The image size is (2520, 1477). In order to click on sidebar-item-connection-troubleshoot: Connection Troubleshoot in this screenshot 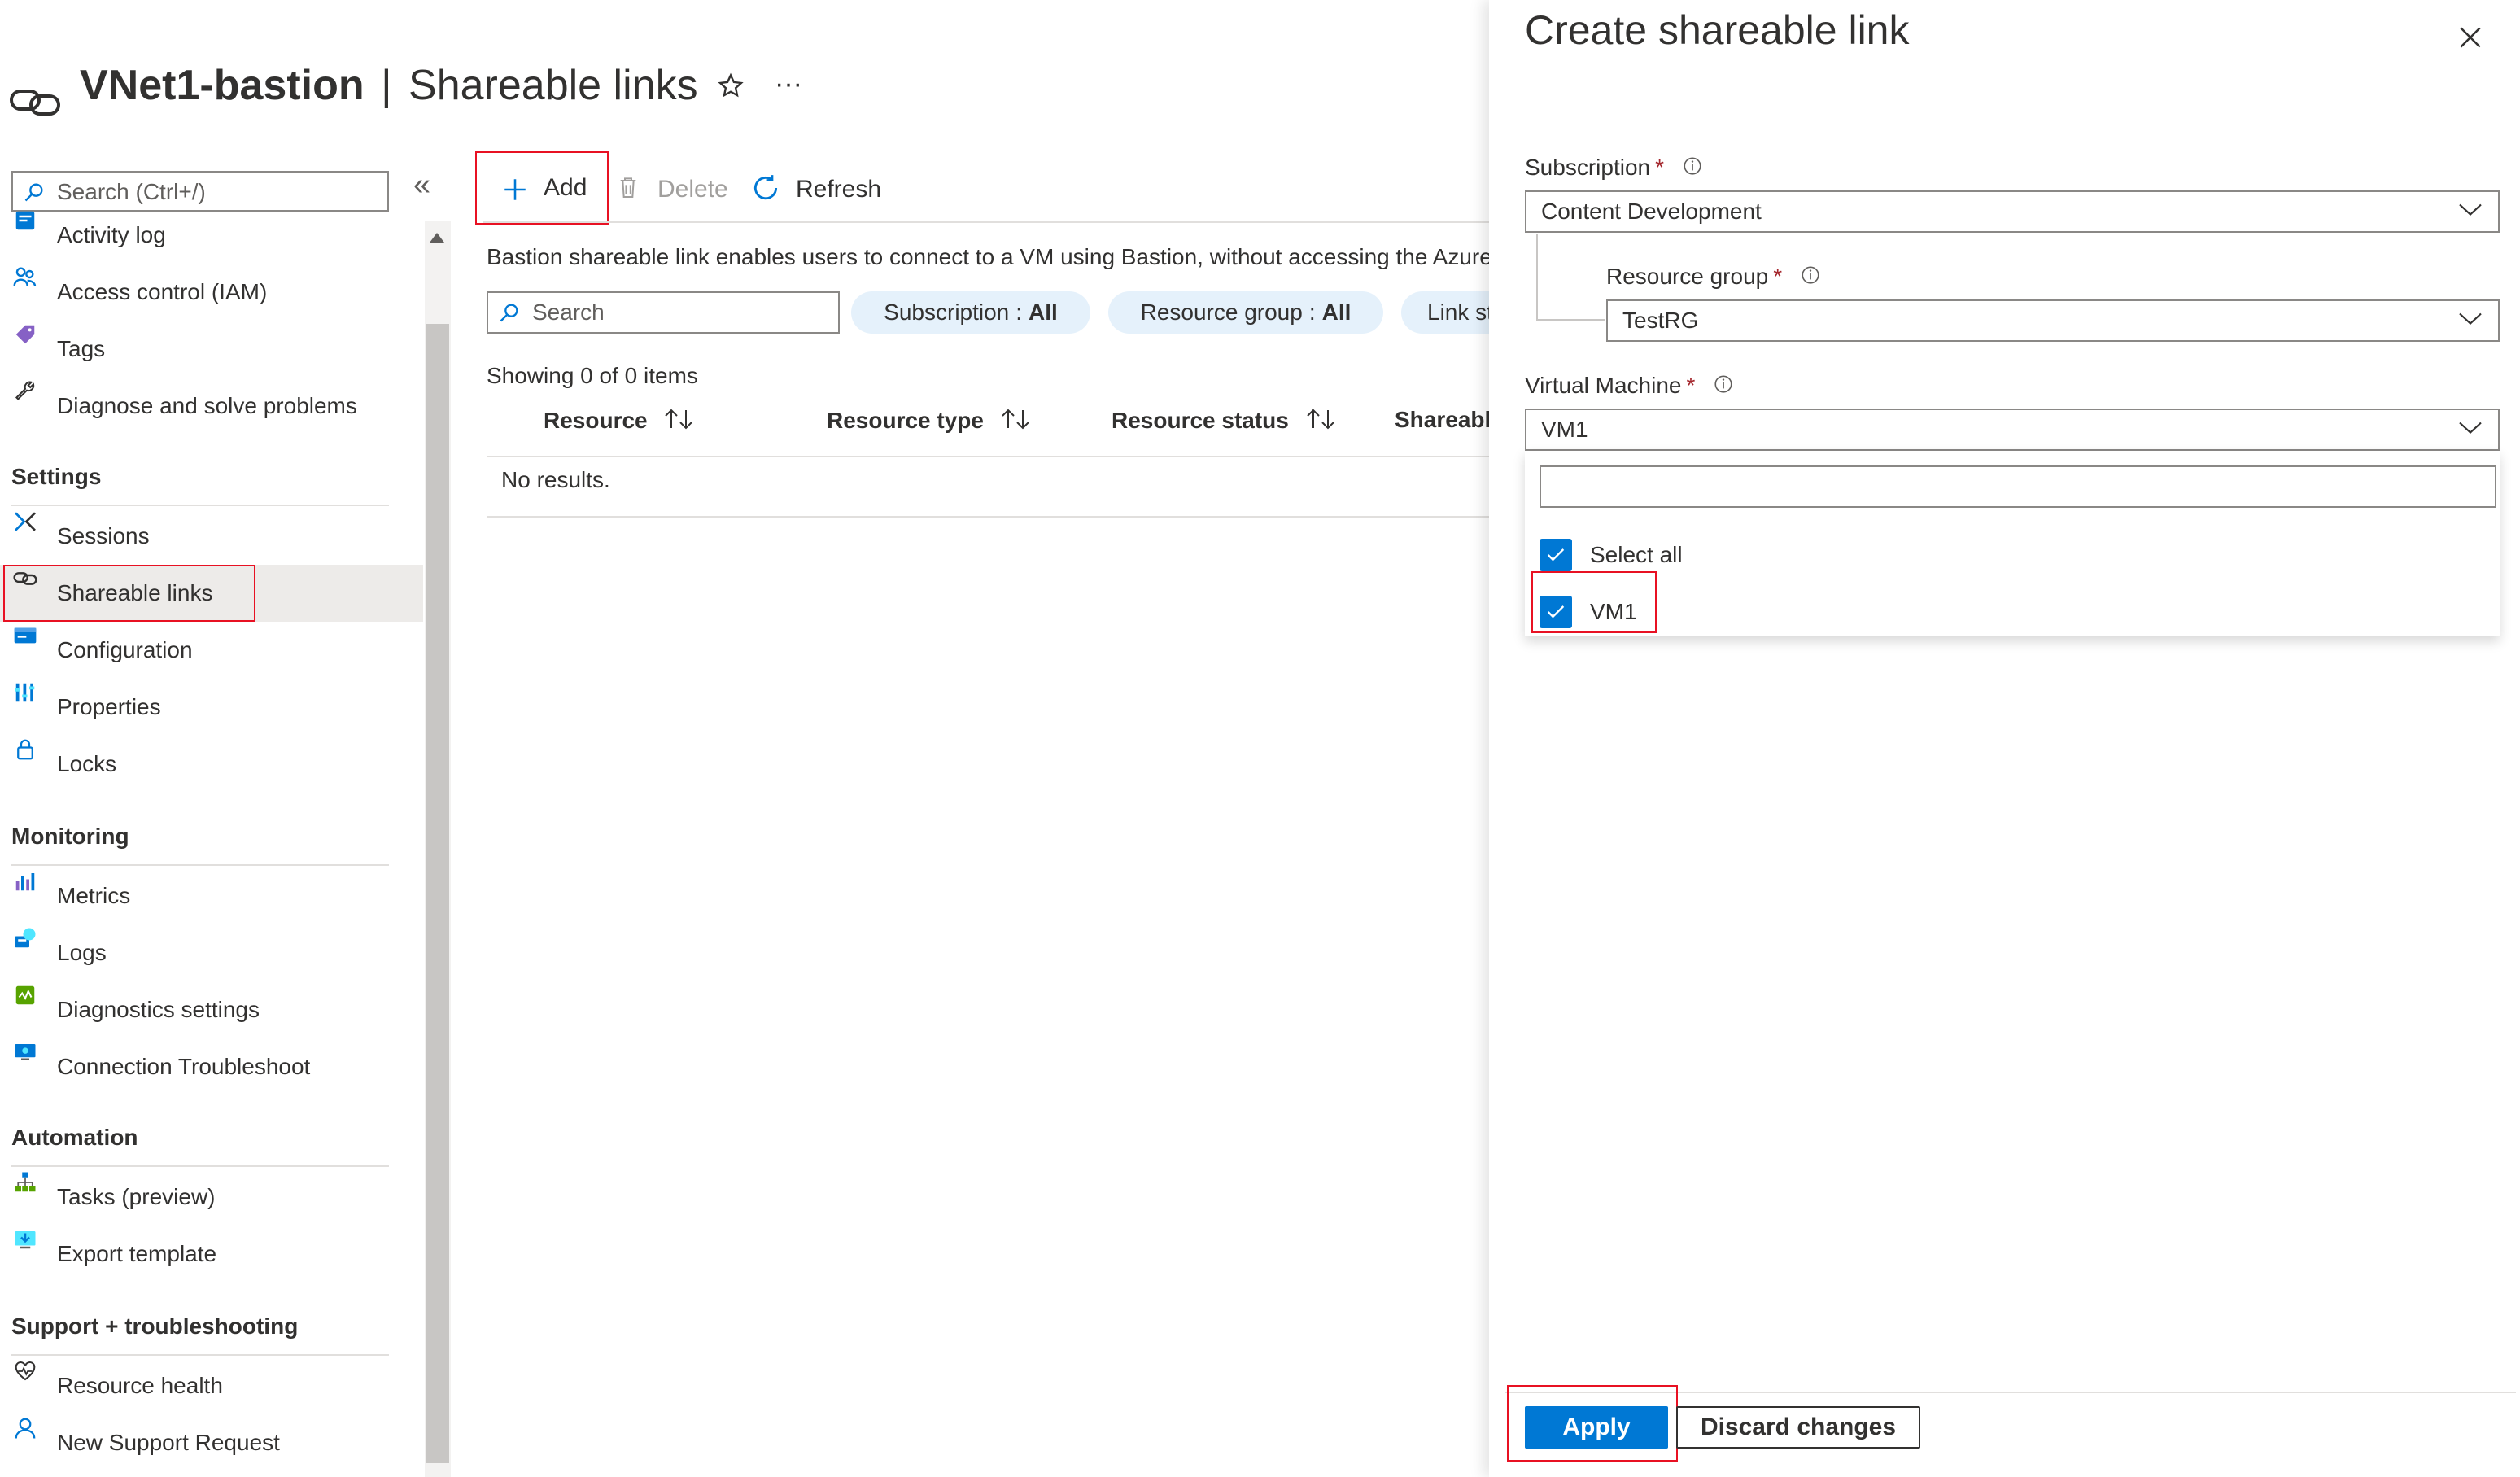, I will do `click(212, 1066)`.